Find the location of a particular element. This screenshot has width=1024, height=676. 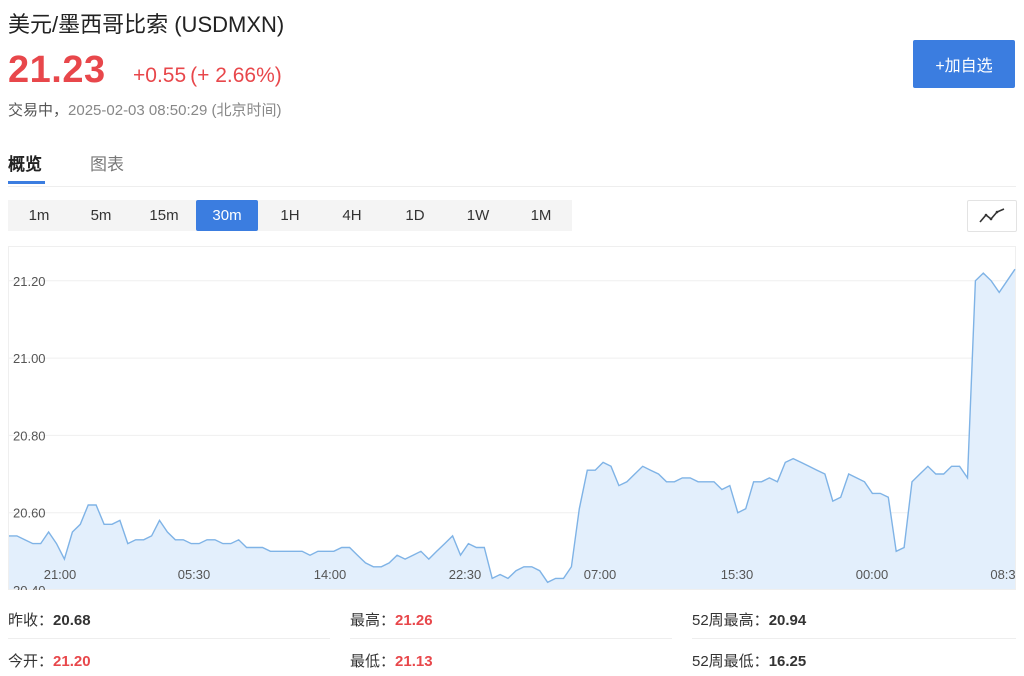

stat-label: 今开： is located at coordinates (31, 661).